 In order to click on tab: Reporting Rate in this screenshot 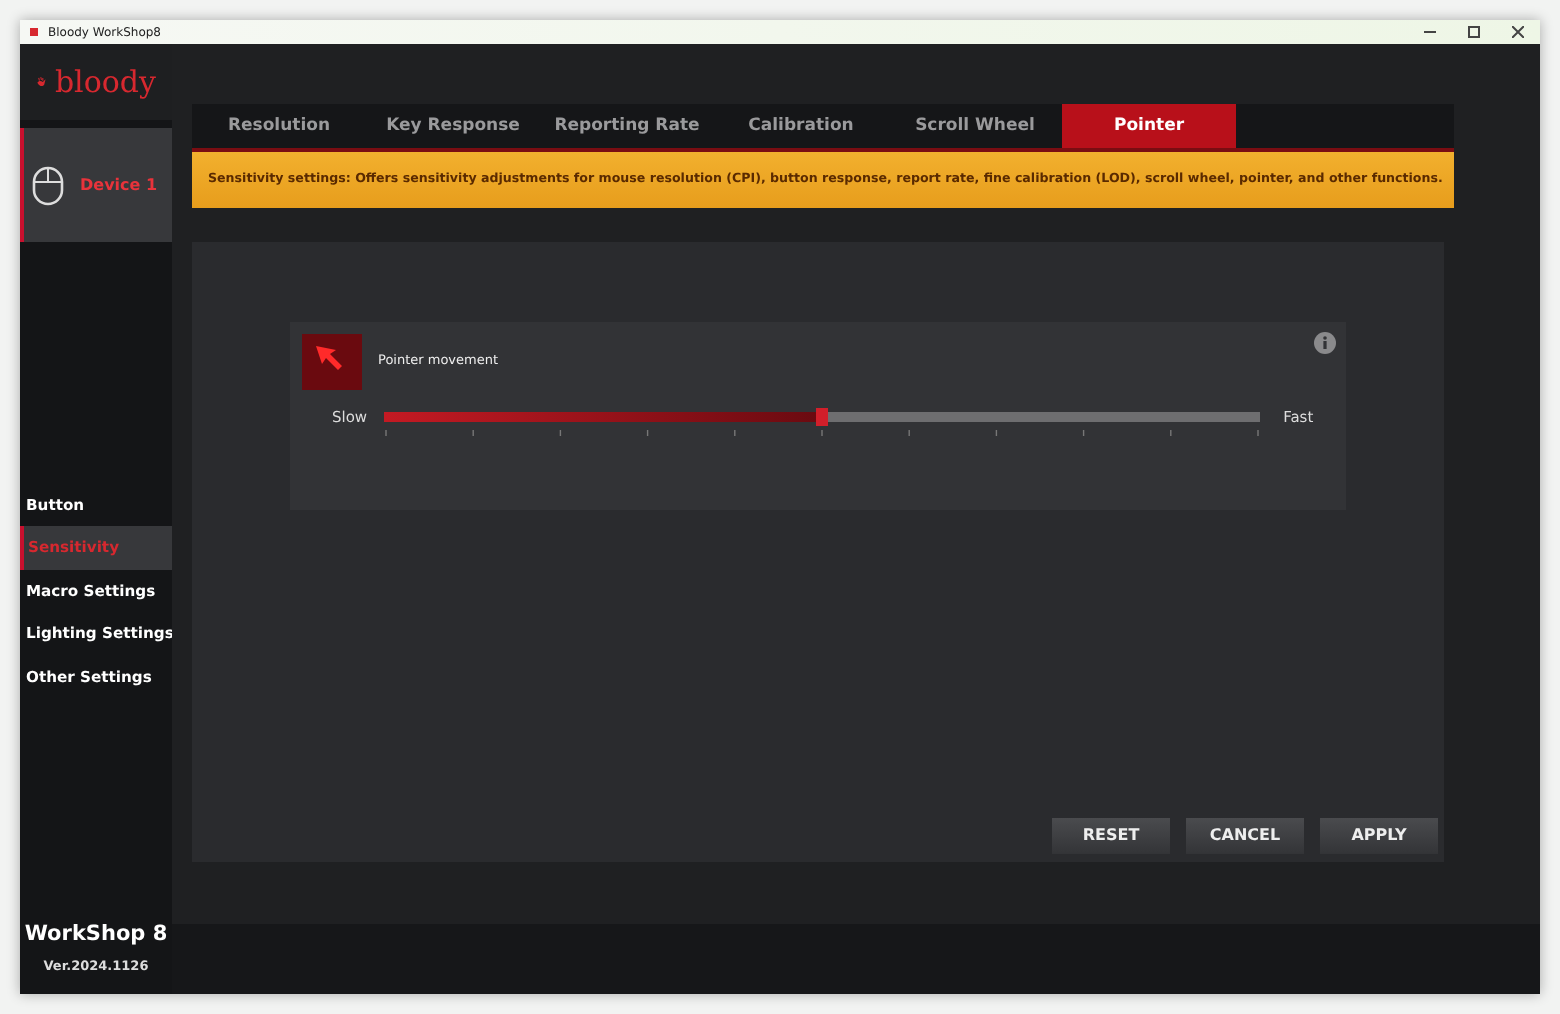, I will do `click(627, 126)`.